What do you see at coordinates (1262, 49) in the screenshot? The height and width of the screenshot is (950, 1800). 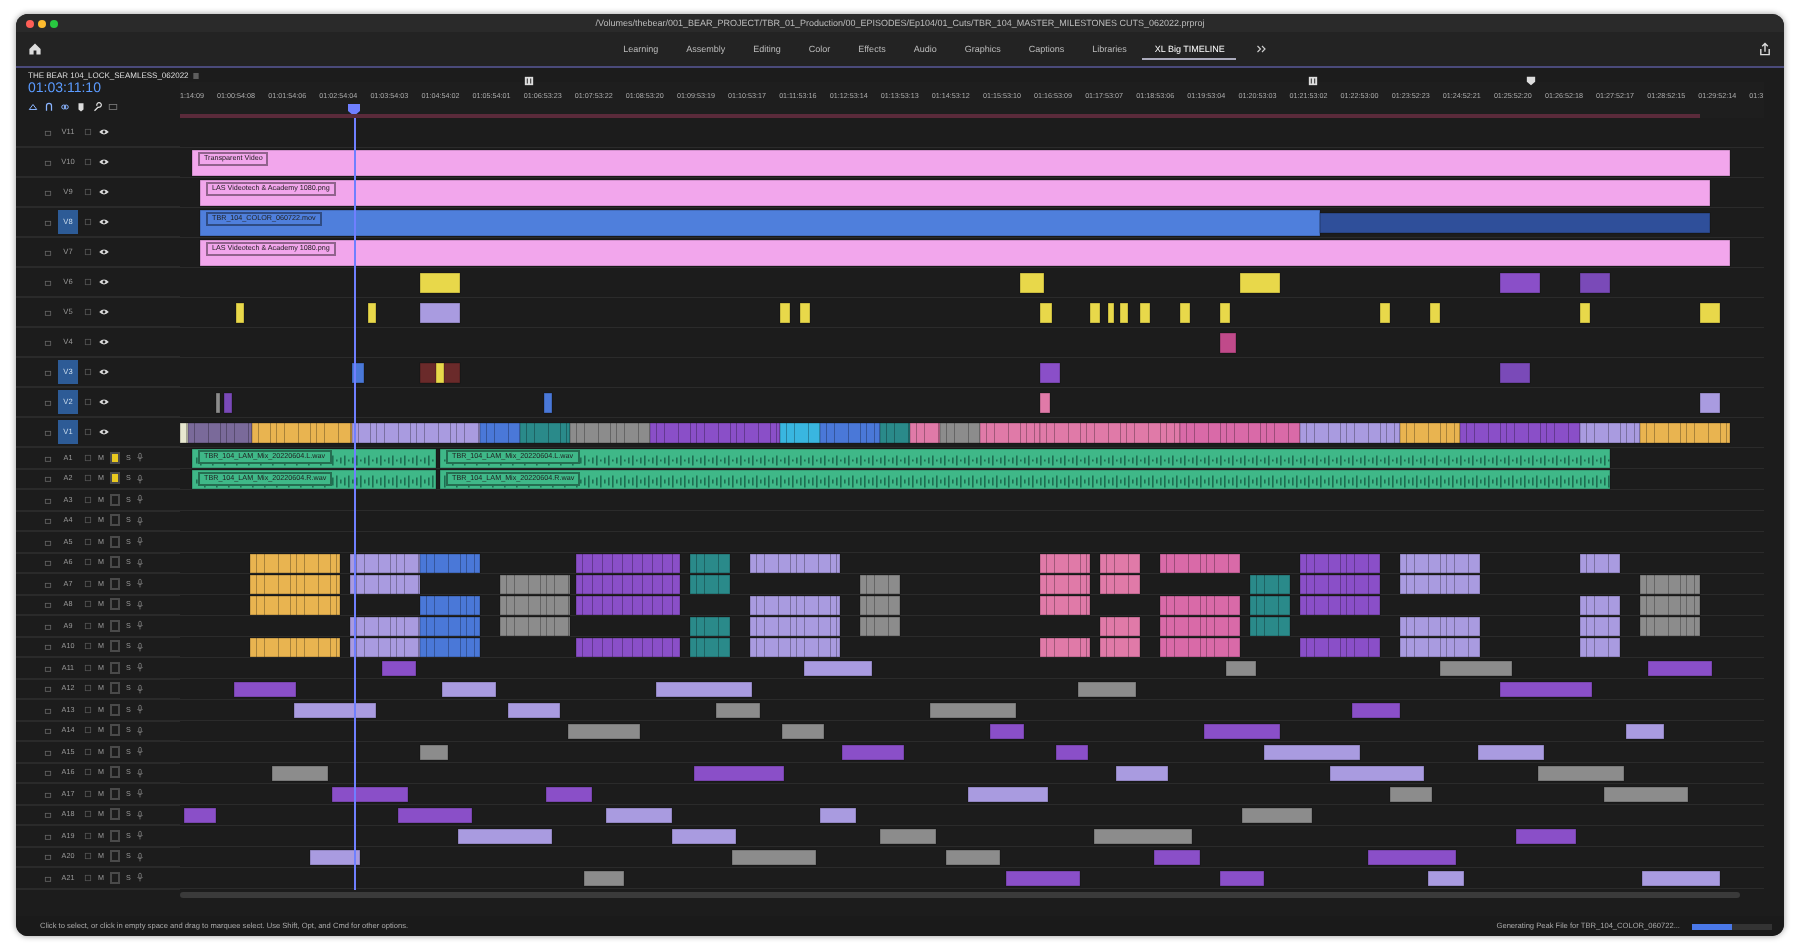 I see `chevrons-icon` at bounding box center [1262, 49].